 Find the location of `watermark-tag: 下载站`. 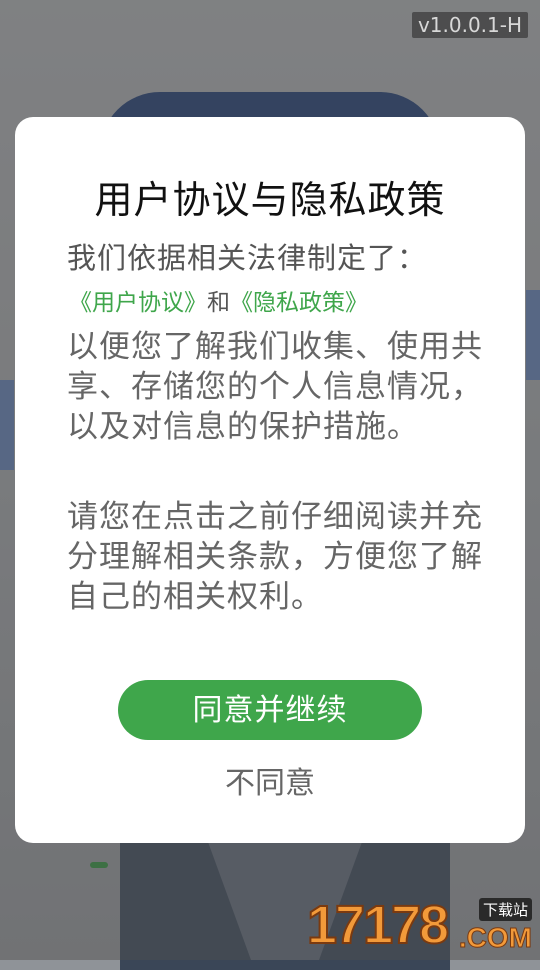

watermark-tag: 下载站 is located at coordinates (505, 909).